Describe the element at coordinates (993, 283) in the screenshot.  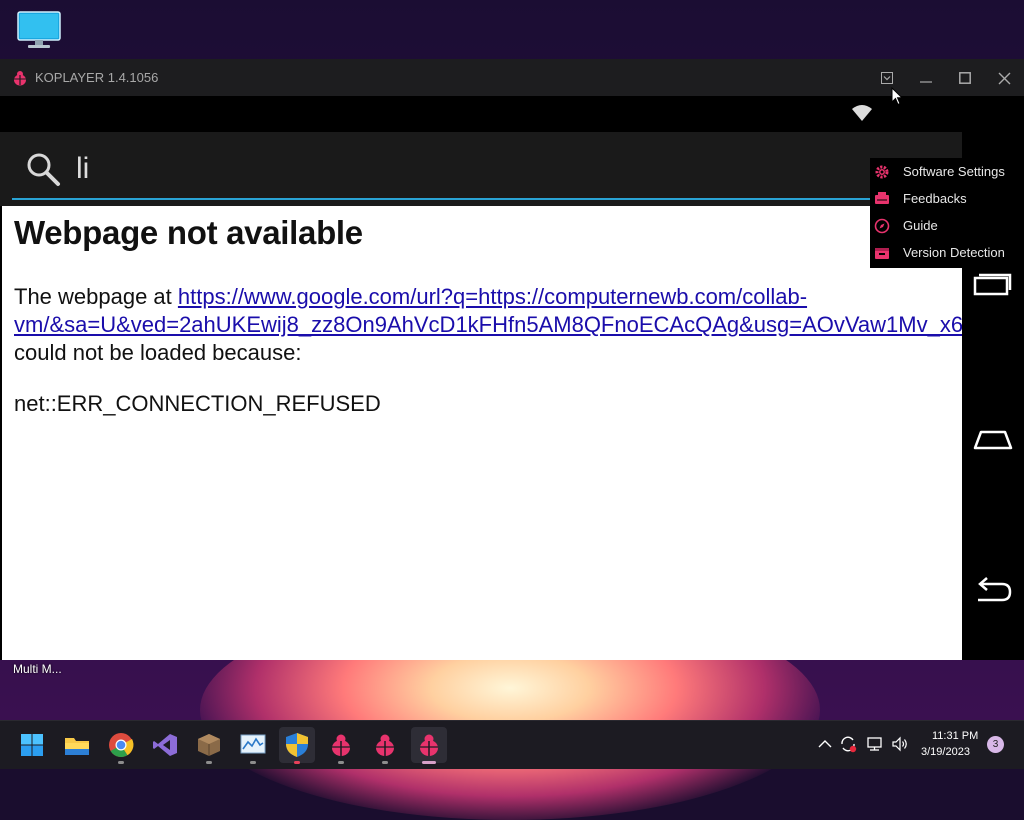
I see `recent-apps-icon` at that location.